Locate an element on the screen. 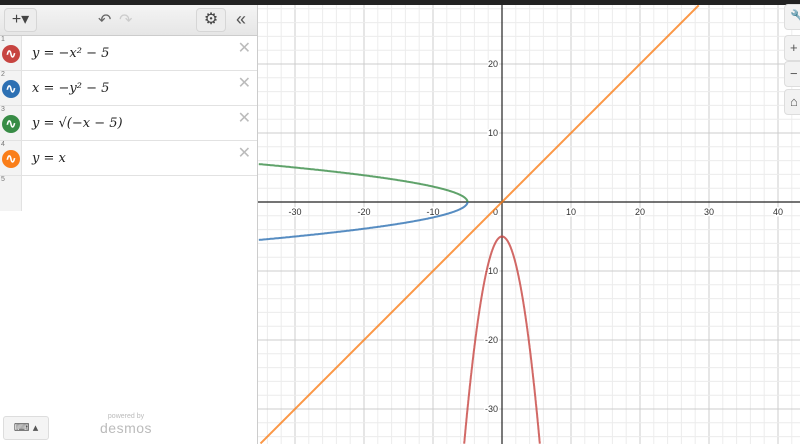  expression-gutter: 4 ∿ is located at coordinates (11, 158).